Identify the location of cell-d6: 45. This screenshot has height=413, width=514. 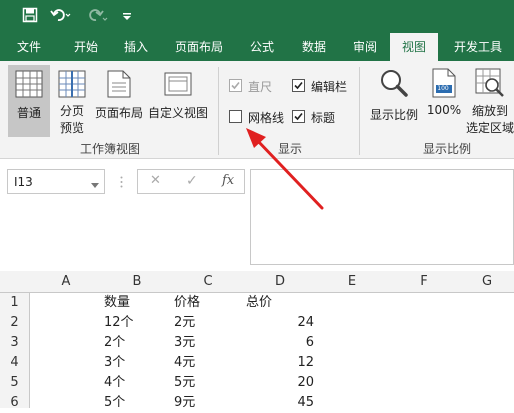
(280, 403).